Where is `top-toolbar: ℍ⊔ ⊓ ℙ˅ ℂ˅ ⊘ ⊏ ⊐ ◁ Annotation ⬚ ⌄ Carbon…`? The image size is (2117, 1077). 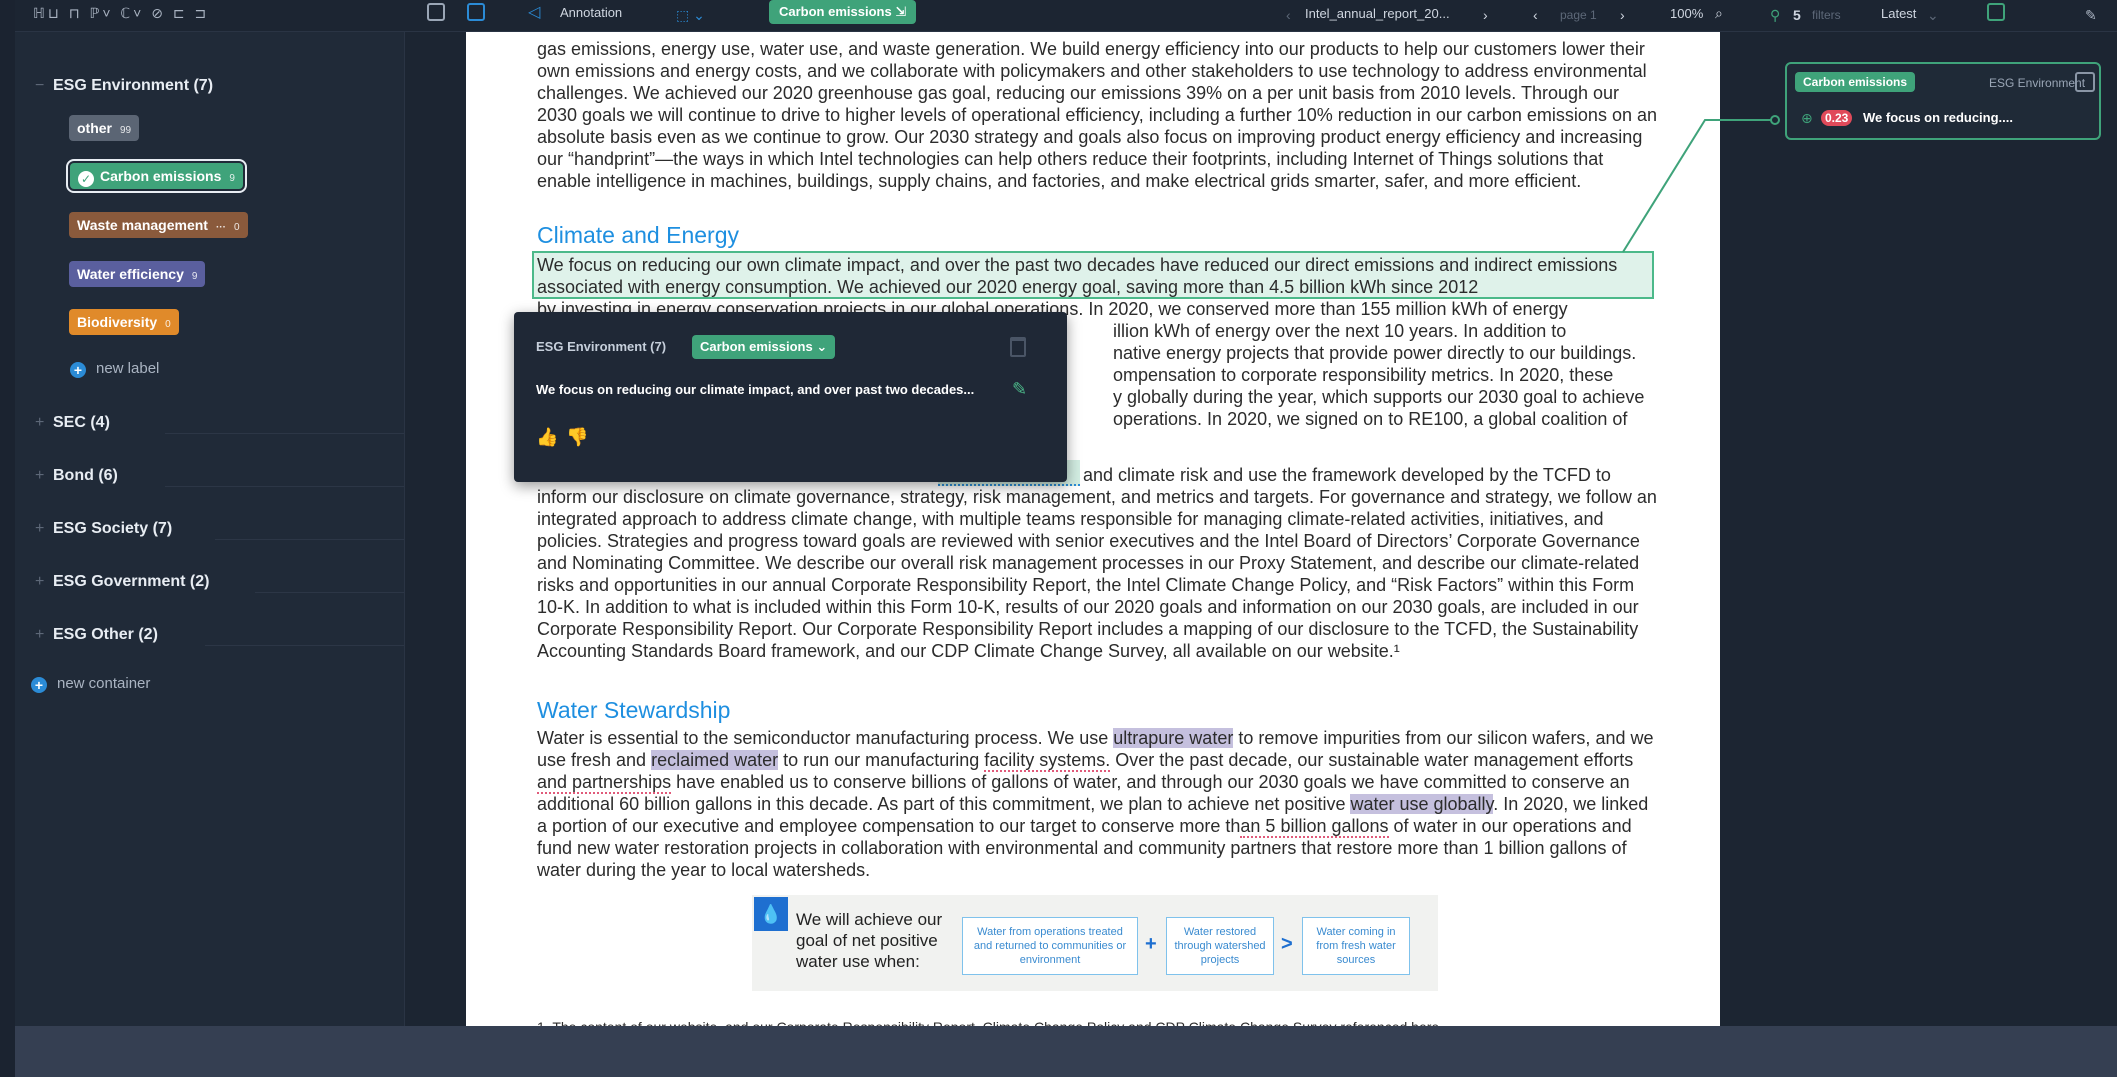 top-toolbar: ℍ⊔ ⊓ ℙ˅ ℂ˅ ⊘ ⊏ ⊐ ◁ Annotation ⬚ ⌄ Carbon… is located at coordinates (1066, 16).